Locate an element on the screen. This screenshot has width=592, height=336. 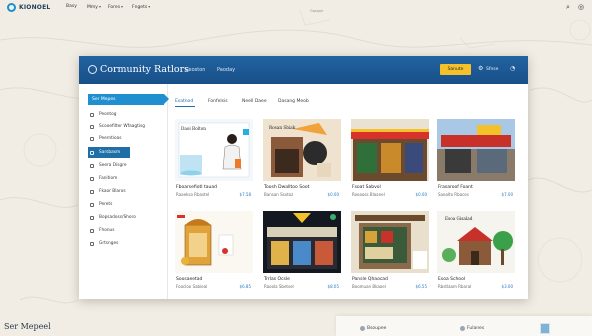
photo-icon is located at coordinates (545, 328).